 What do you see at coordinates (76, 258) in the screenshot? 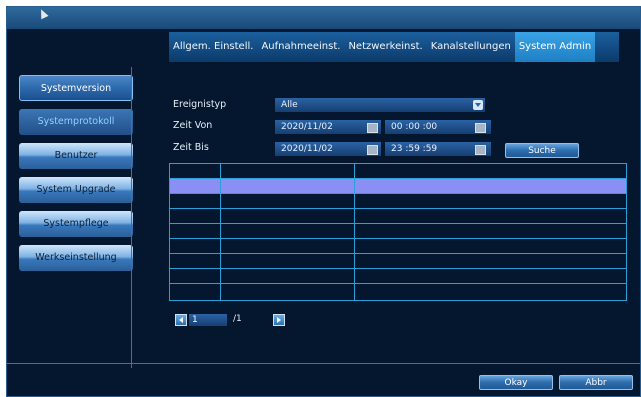
I see `sidebar-item-factory-reset: Werkseinstellung` at bounding box center [76, 258].